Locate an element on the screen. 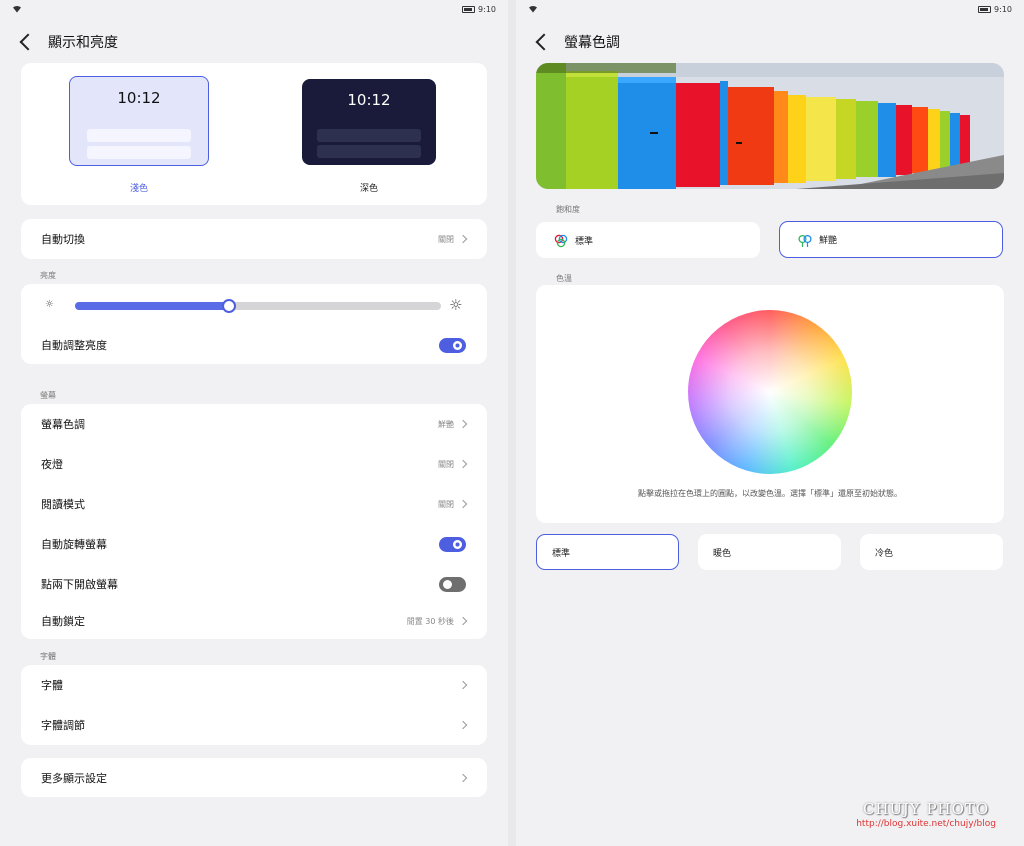  temperature-warm-label: 暖色 is located at coordinates (722, 553).